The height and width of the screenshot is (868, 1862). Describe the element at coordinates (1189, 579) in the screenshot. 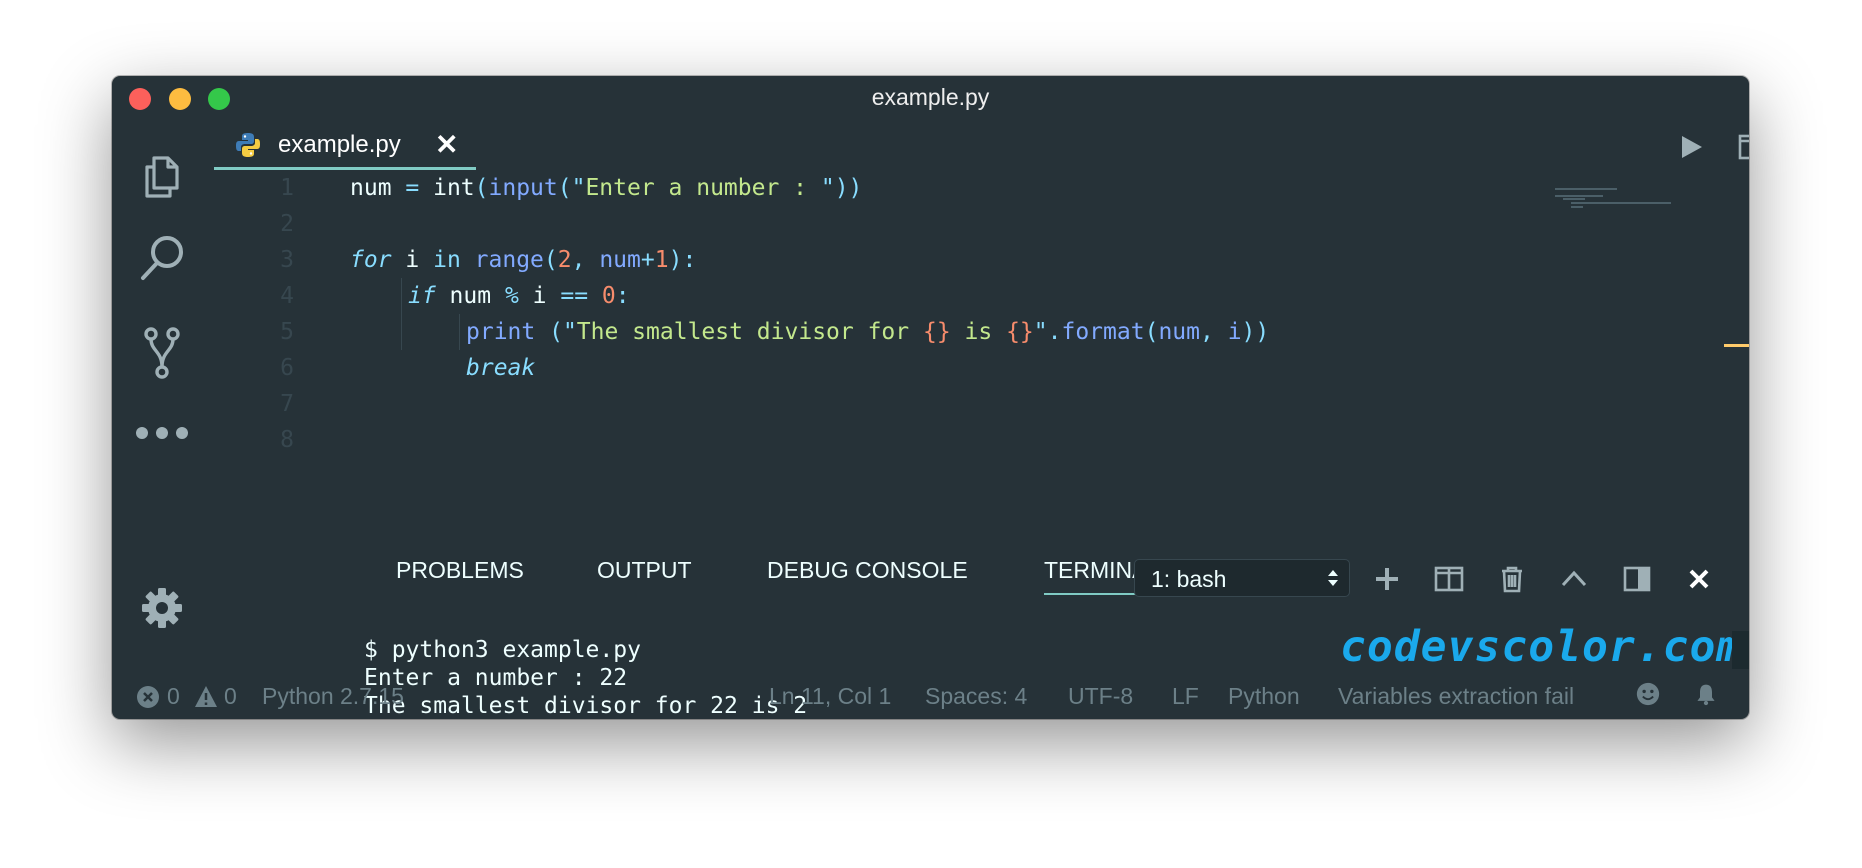

I see `terminal-select-value: 1: bash` at that location.